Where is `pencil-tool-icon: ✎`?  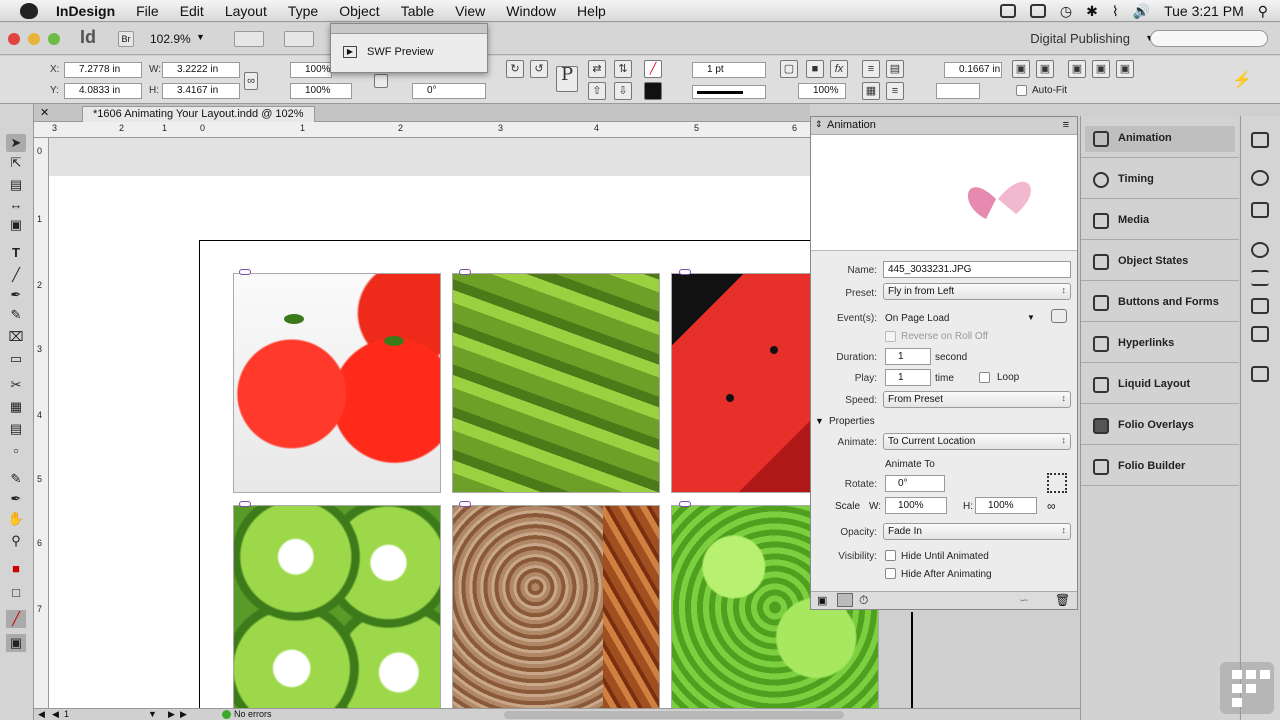
pencil-tool-icon: ✎ is located at coordinates (16, 315).